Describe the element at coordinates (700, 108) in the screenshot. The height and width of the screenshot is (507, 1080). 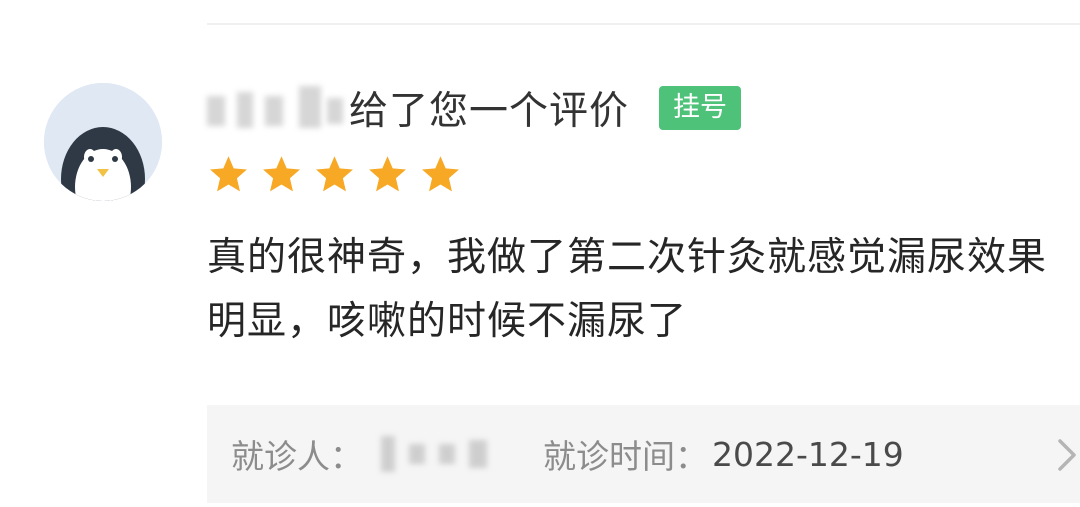
I see `registration-badge: 挂号` at that location.